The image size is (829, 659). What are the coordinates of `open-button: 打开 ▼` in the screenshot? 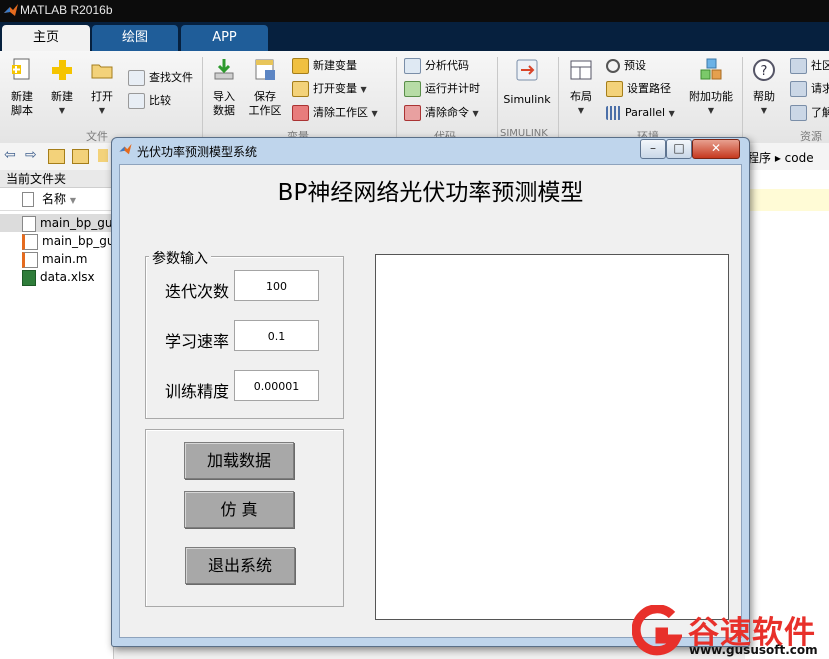 It's located at (102, 87).